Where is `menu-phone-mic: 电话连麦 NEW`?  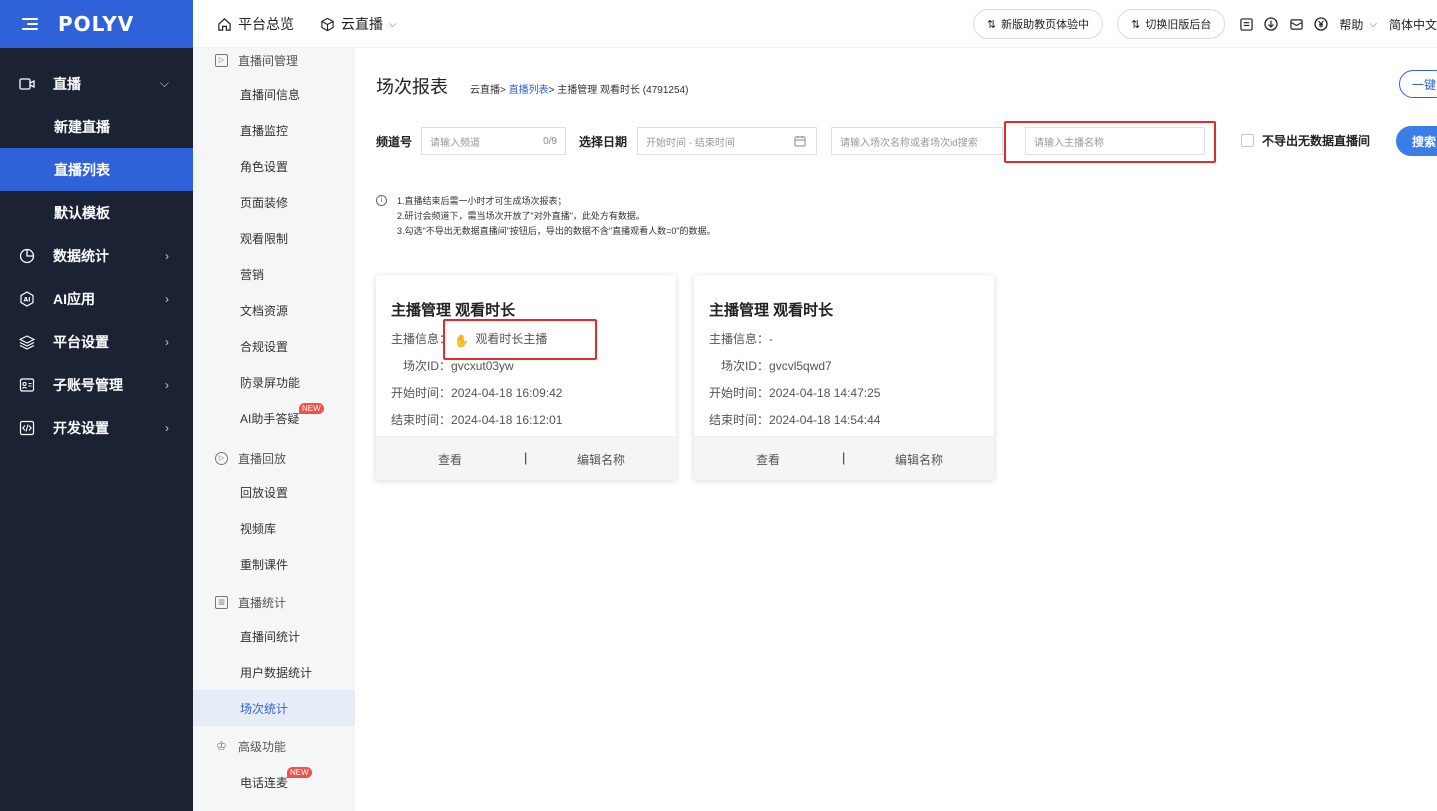 menu-phone-mic: 电话连麦 NEW is located at coordinates (274, 782).